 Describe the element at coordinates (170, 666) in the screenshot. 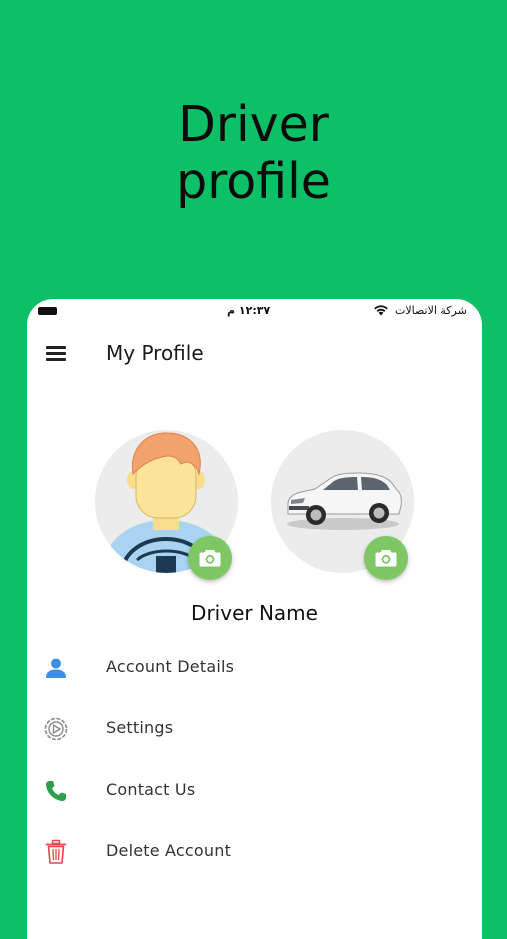

I see `menu-item-label: Account Details` at that location.